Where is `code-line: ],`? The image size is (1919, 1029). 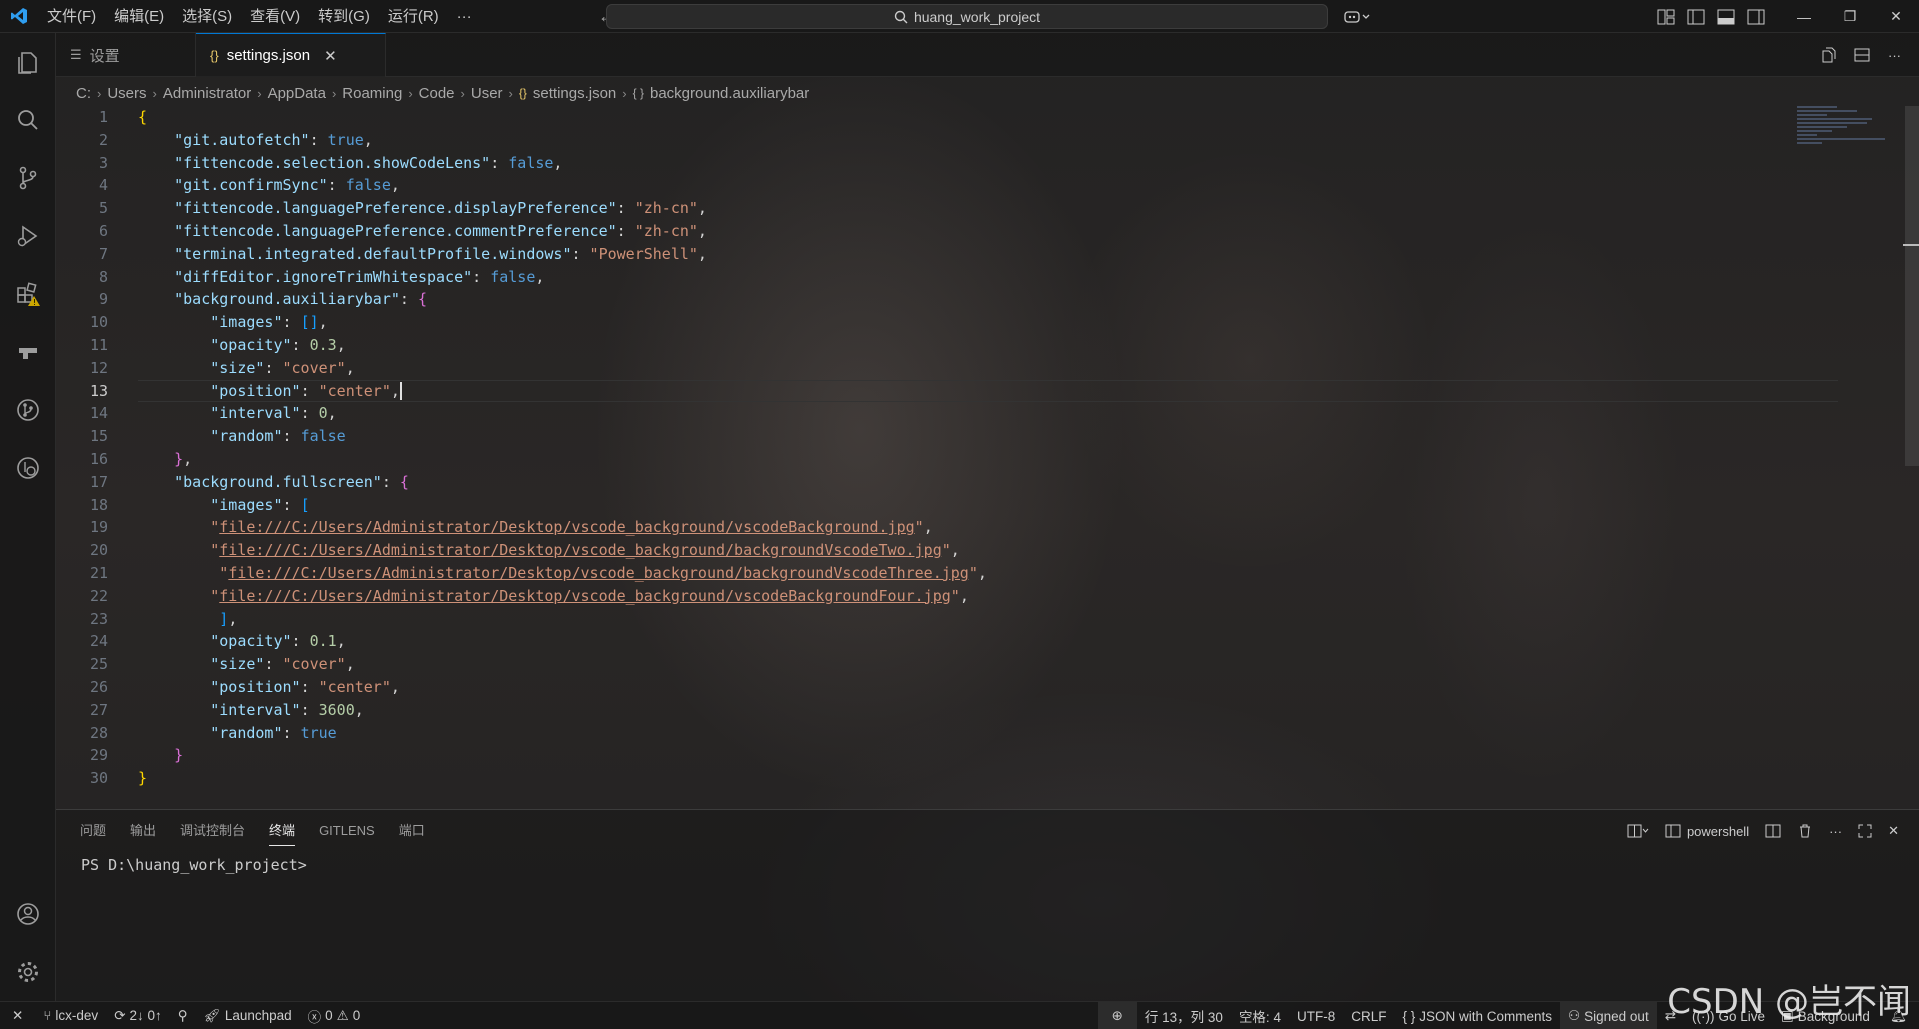 code-line: ], is located at coordinates (562, 619).